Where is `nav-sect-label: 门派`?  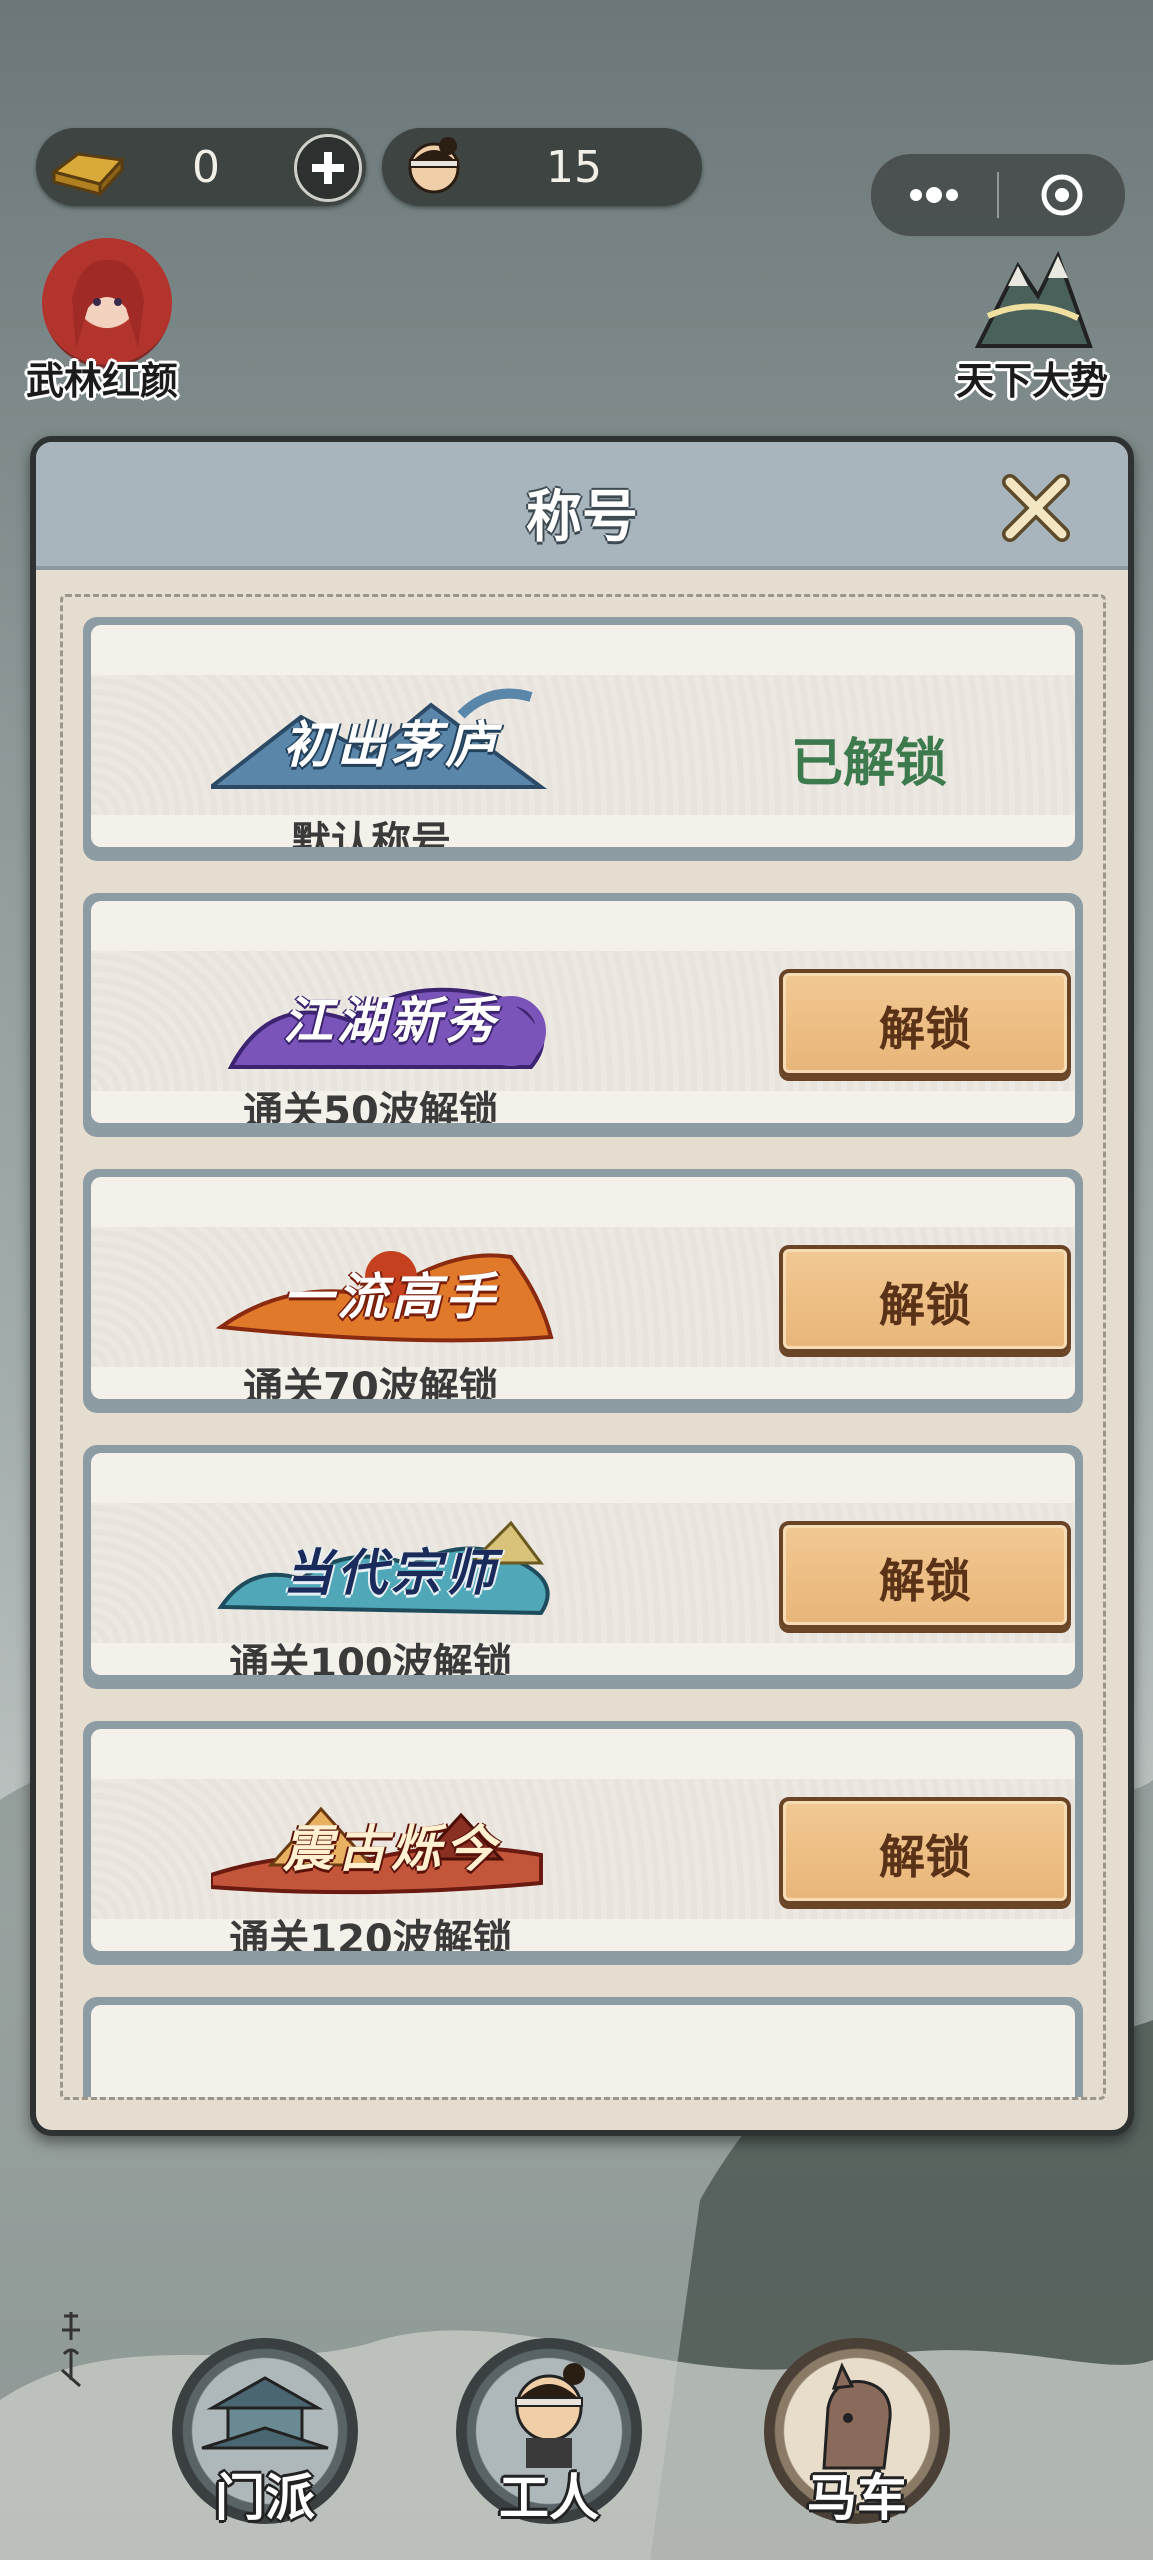 nav-sect-label: 门派 is located at coordinates (265, 2498).